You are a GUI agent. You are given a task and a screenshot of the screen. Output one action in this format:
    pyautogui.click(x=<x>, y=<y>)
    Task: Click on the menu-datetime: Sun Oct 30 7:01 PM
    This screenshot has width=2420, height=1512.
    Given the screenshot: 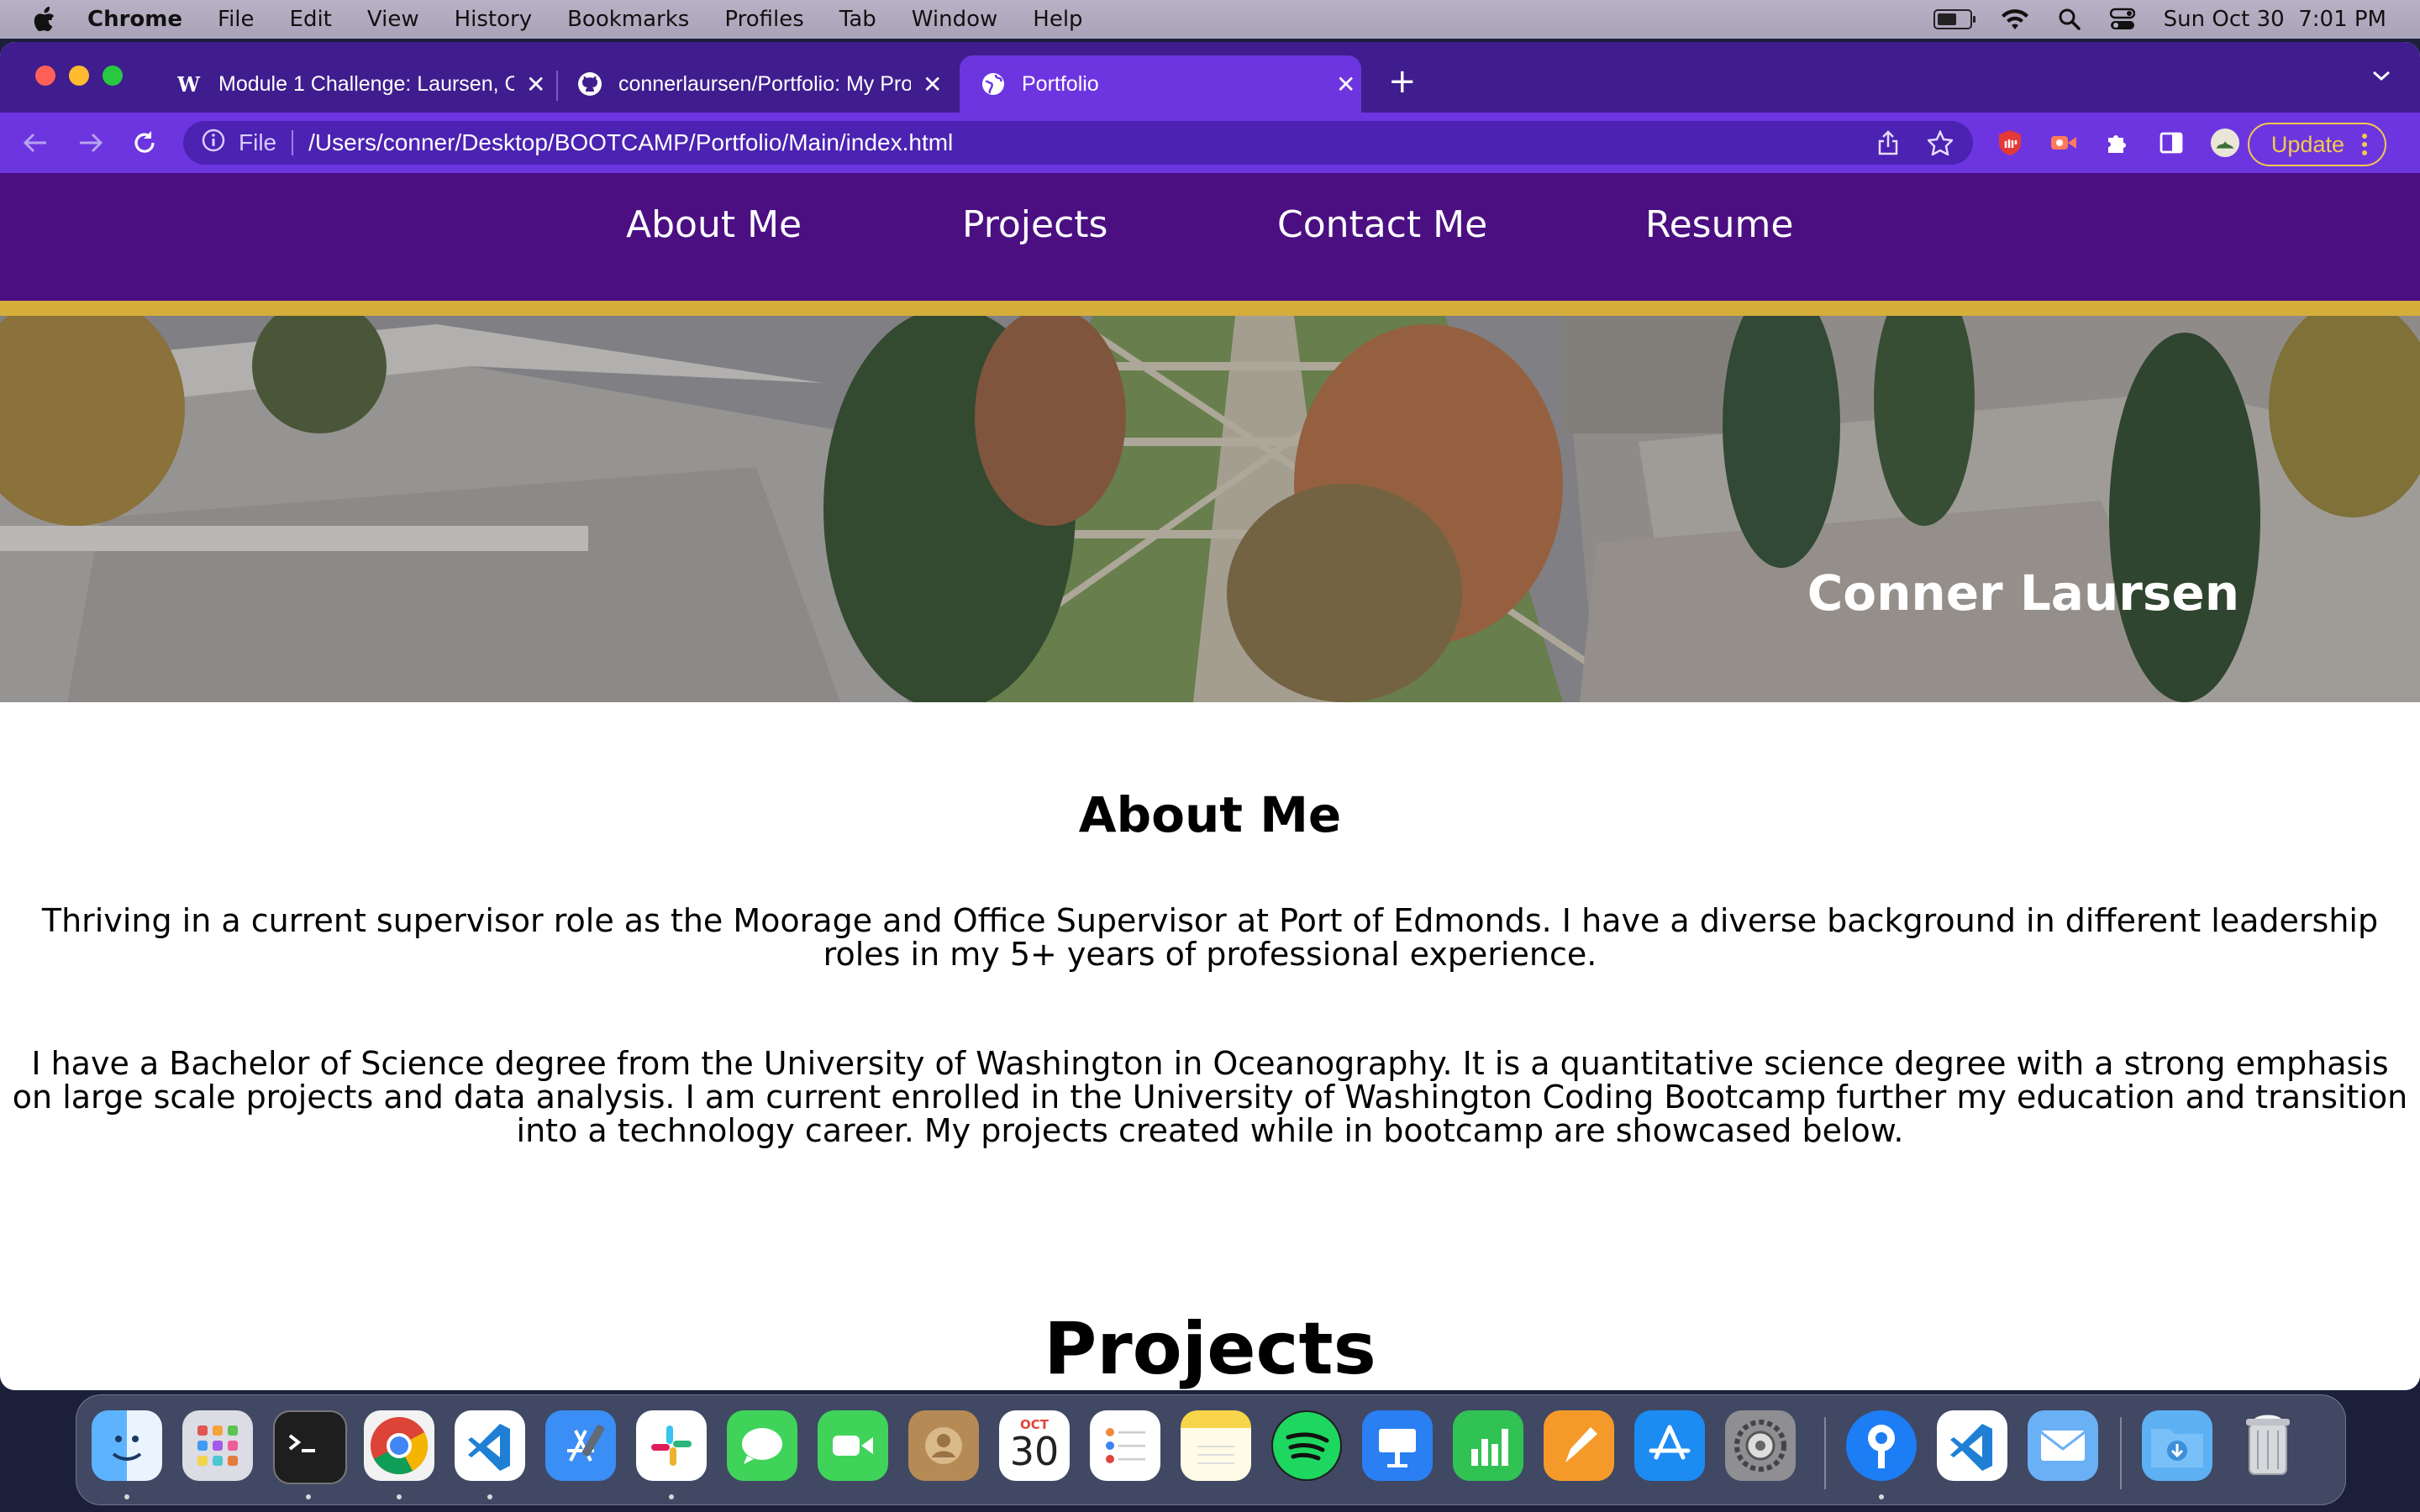 What is the action you would take?
    pyautogui.click(x=2275, y=19)
    